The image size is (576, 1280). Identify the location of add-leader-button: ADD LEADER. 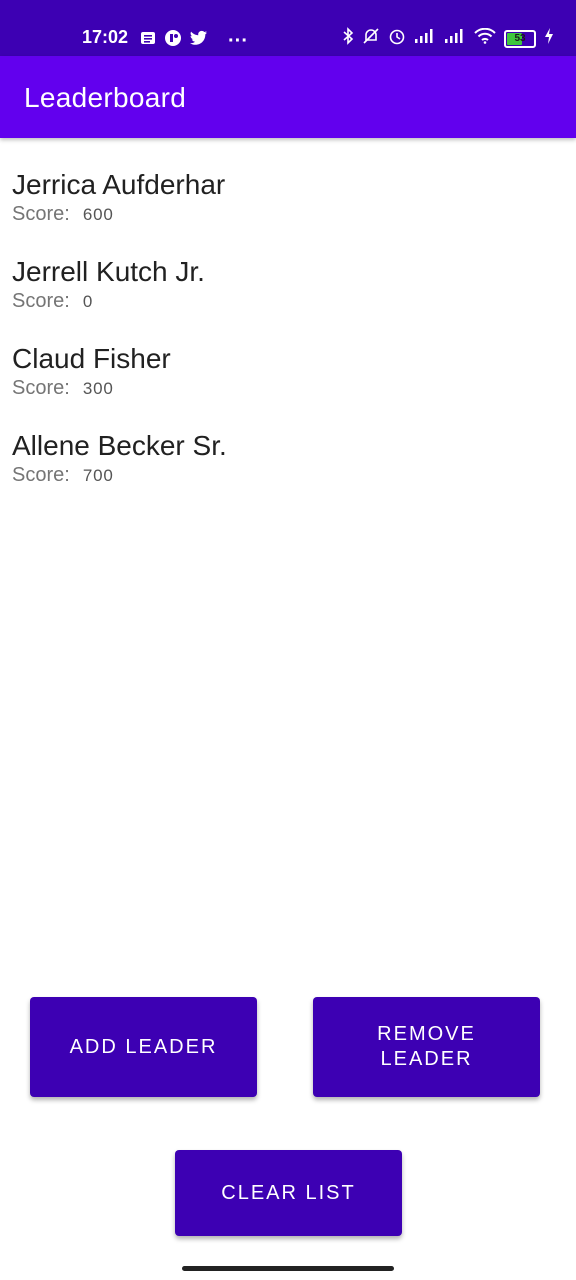
(143, 1047).